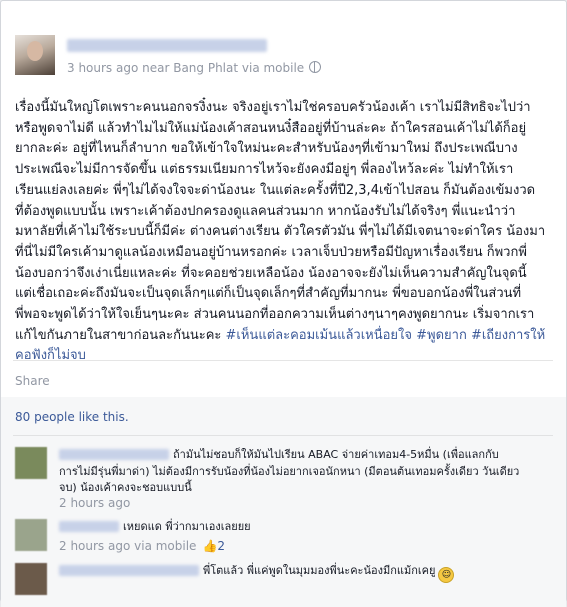 Image resolution: width=567 pixels, height=607 pixels. I want to click on likes-link: 80 people like this., so click(72, 417).